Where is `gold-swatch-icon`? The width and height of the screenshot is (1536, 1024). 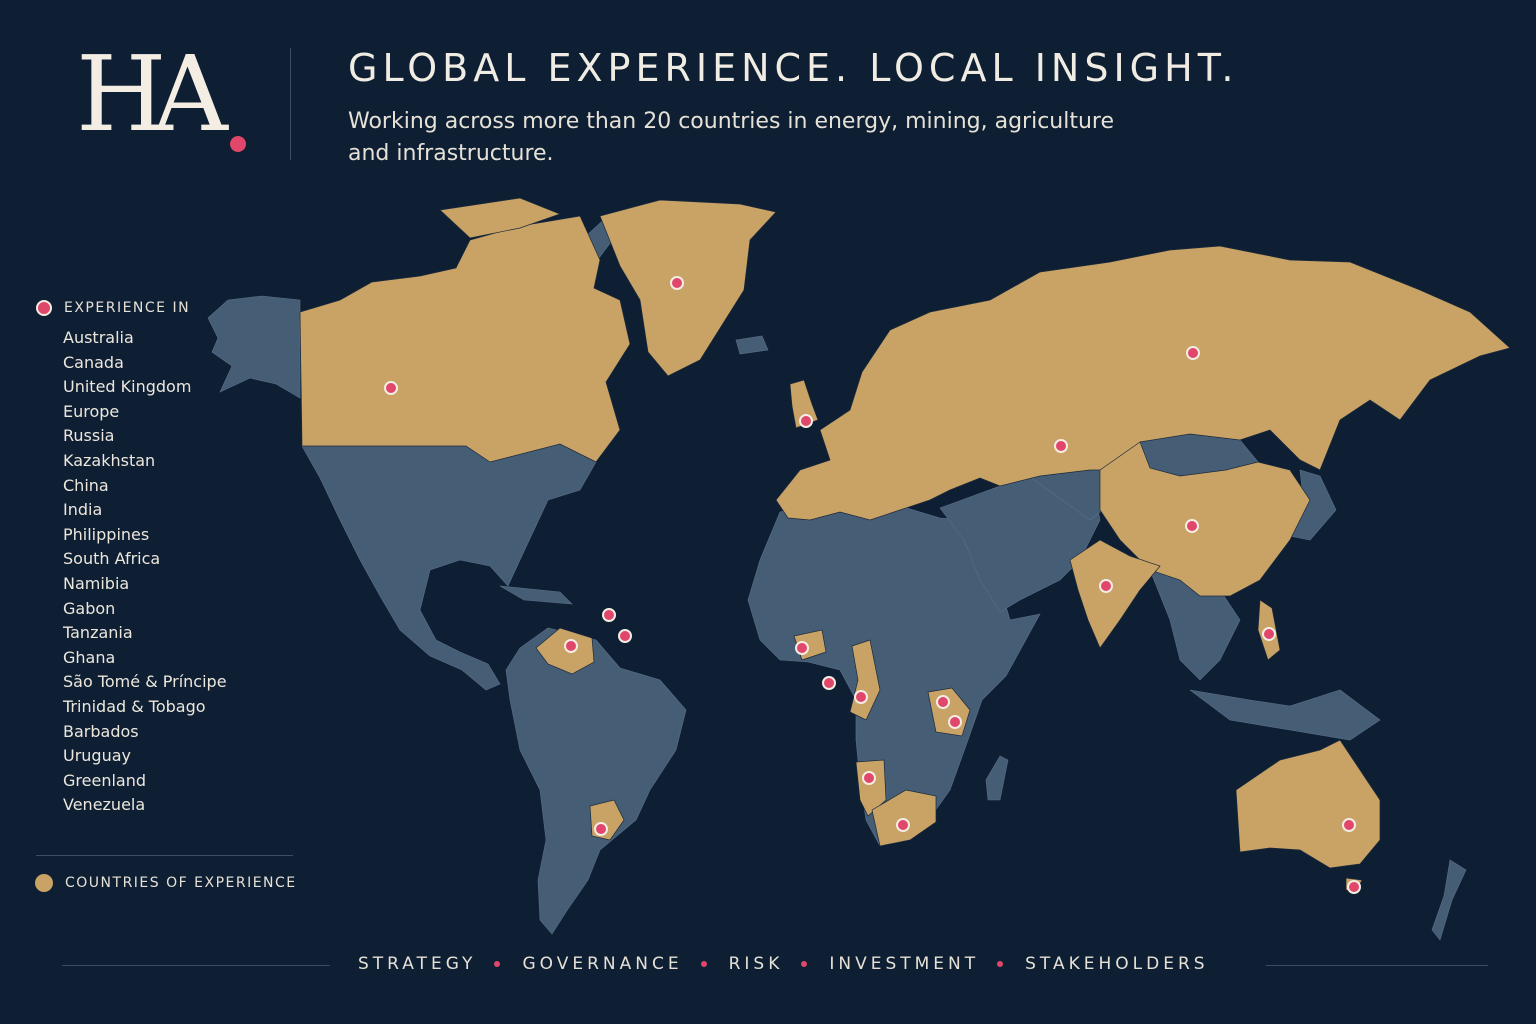
gold-swatch-icon is located at coordinates (44, 883).